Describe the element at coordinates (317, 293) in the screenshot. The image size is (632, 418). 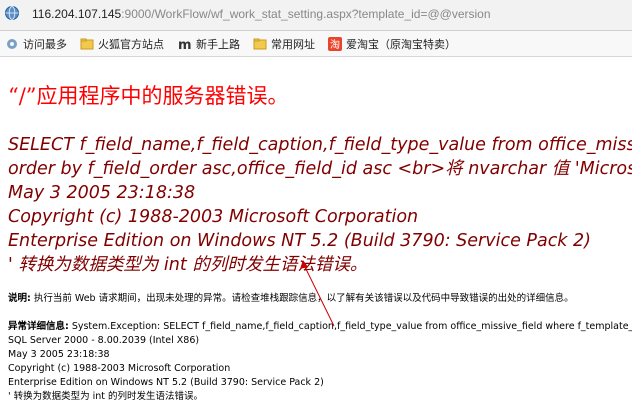
I see `annotation-arrow` at that location.